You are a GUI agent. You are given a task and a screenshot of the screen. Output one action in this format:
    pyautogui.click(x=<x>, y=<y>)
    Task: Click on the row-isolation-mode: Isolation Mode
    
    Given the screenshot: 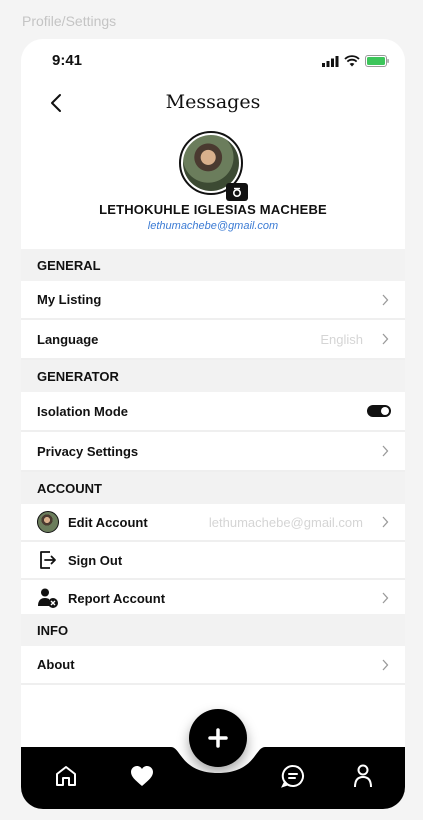 What is the action you would take?
    pyautogui.click(x=213, y=412)
    